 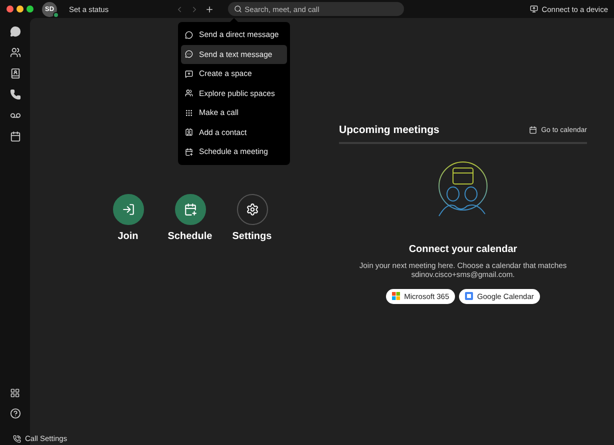 I want to click on contact-book-icon, so click(x=15, y=73).